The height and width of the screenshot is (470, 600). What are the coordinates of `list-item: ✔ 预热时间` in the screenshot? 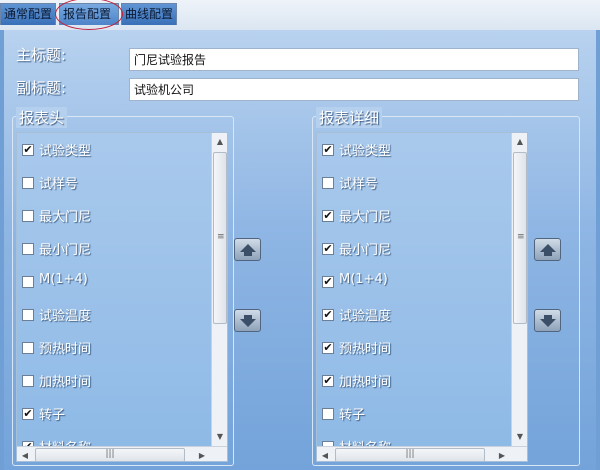 It's located at (412, 349).